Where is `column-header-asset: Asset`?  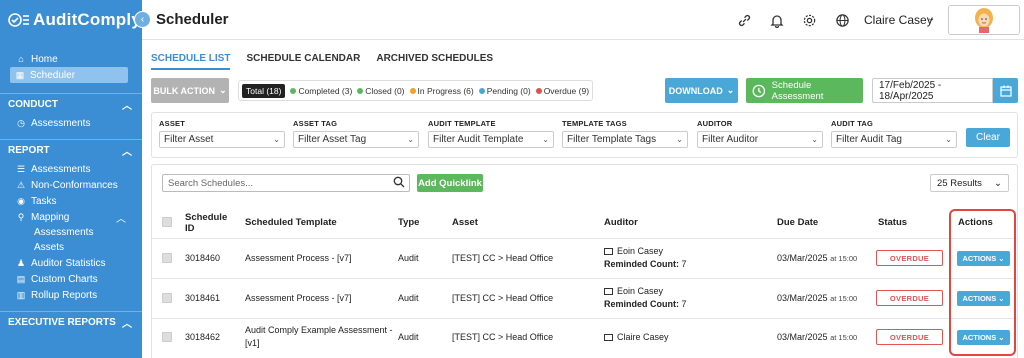 column-header-asset: Asset is located at coordinates (465, 222).